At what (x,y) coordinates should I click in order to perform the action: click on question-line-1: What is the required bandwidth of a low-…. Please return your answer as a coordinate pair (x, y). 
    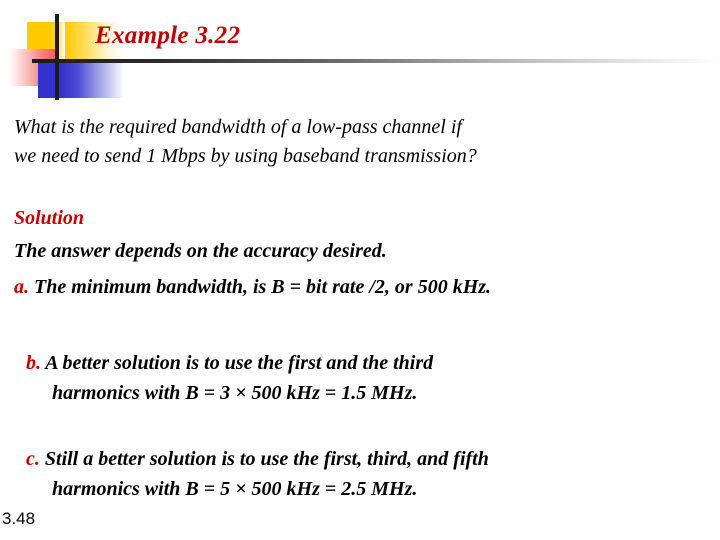
    Looking at the image, I should click on (238, 127).